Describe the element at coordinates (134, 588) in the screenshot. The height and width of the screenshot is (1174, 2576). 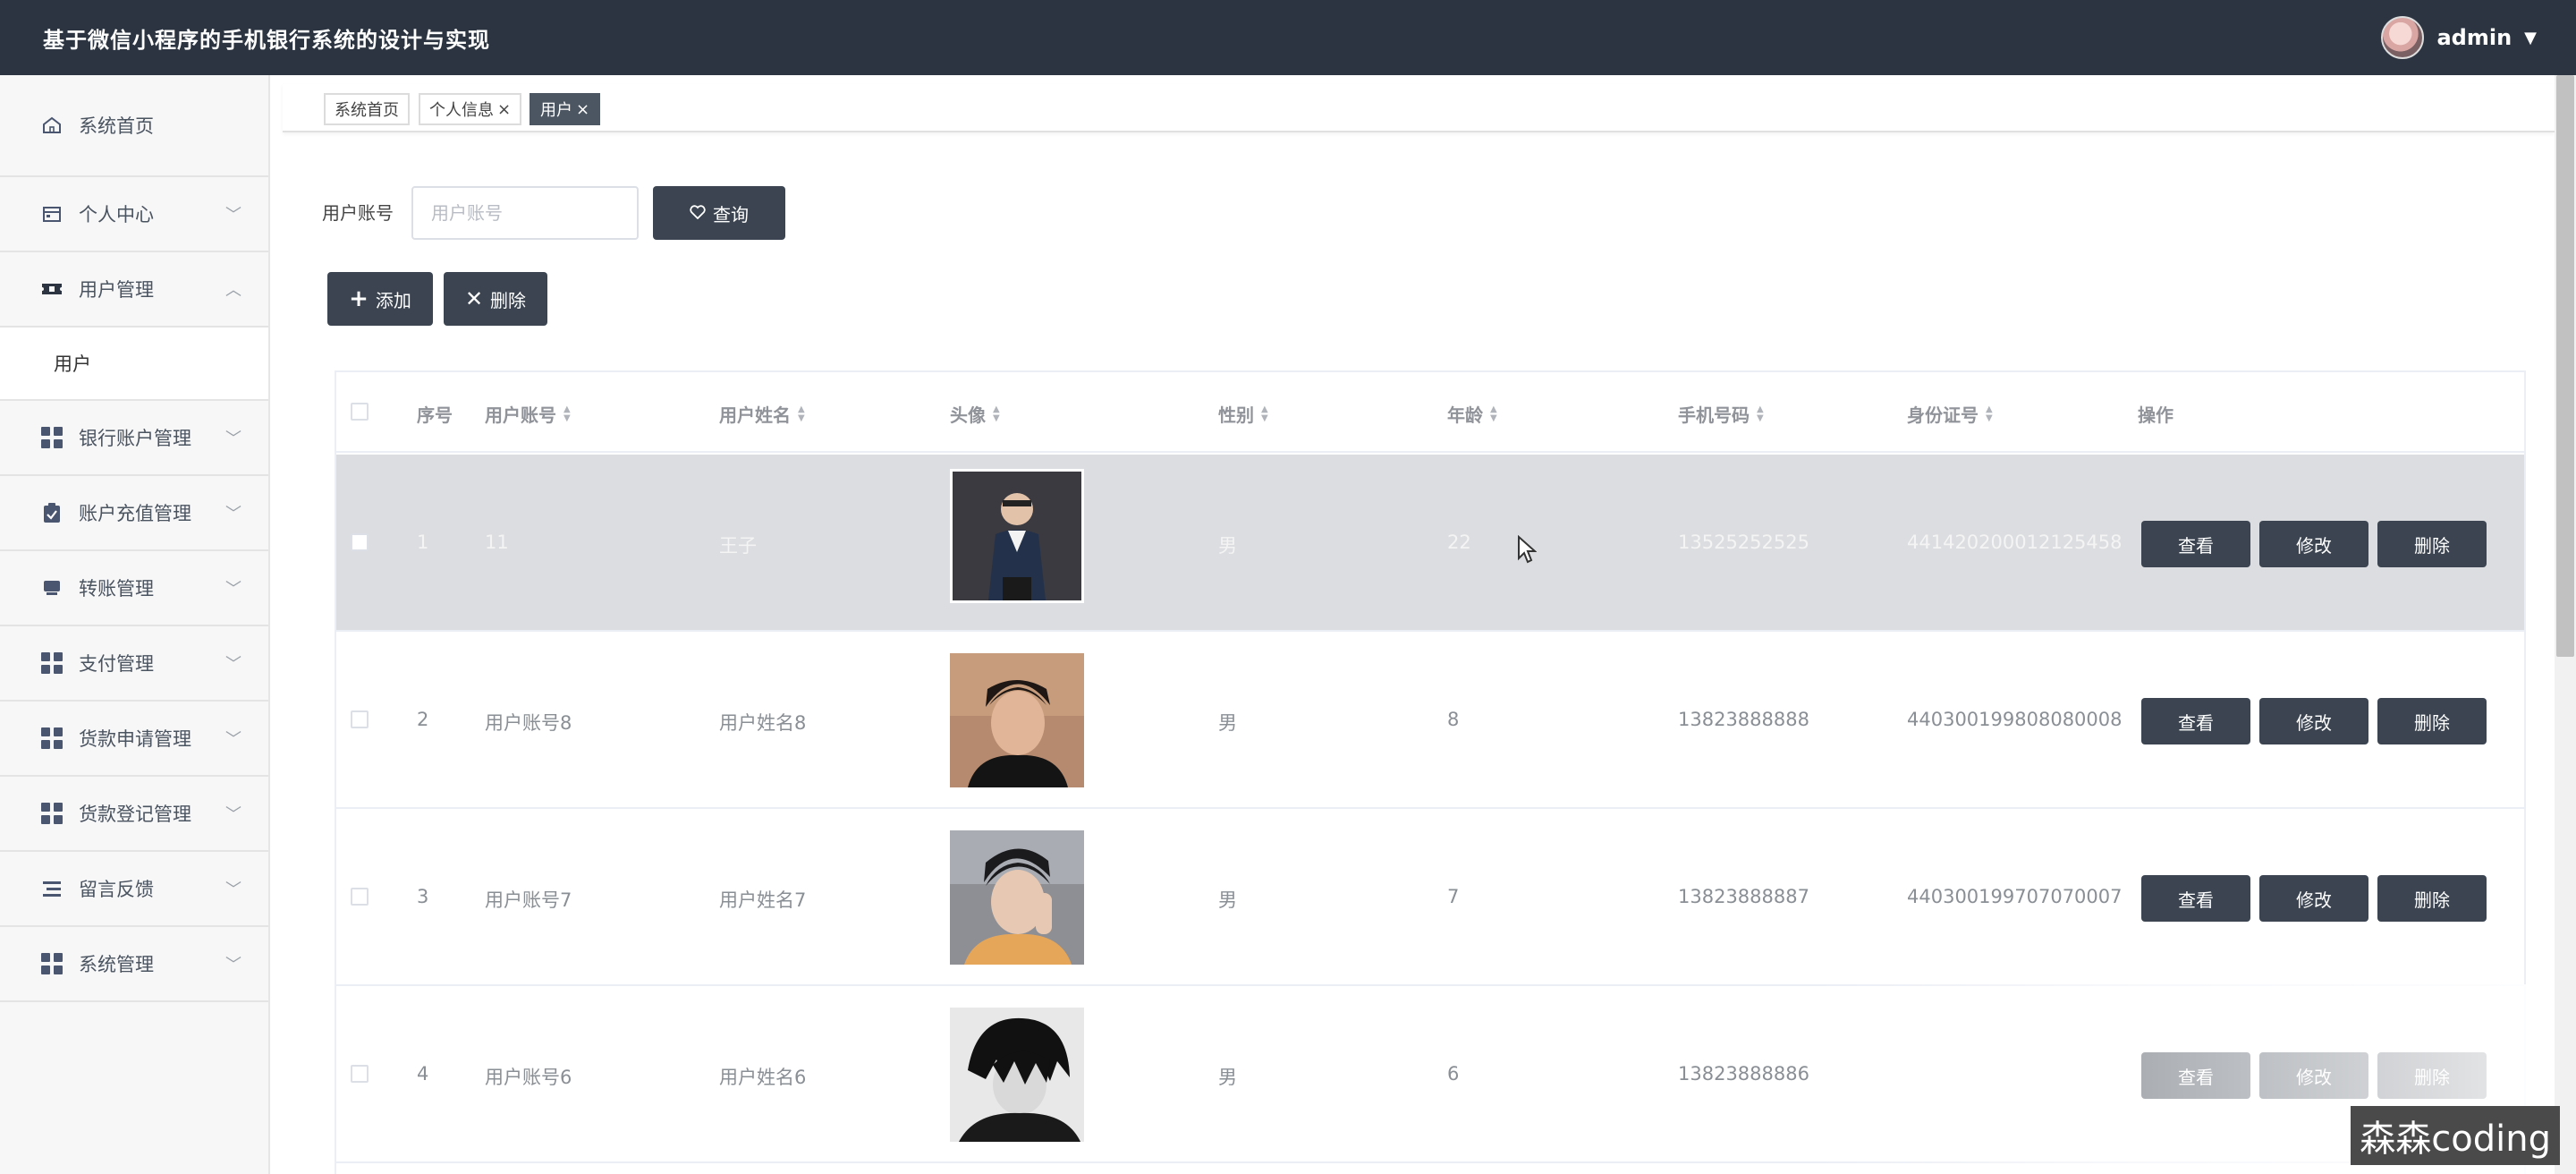
I see `sidebar-item-transfer: 转账管理 ﹀` at that location.